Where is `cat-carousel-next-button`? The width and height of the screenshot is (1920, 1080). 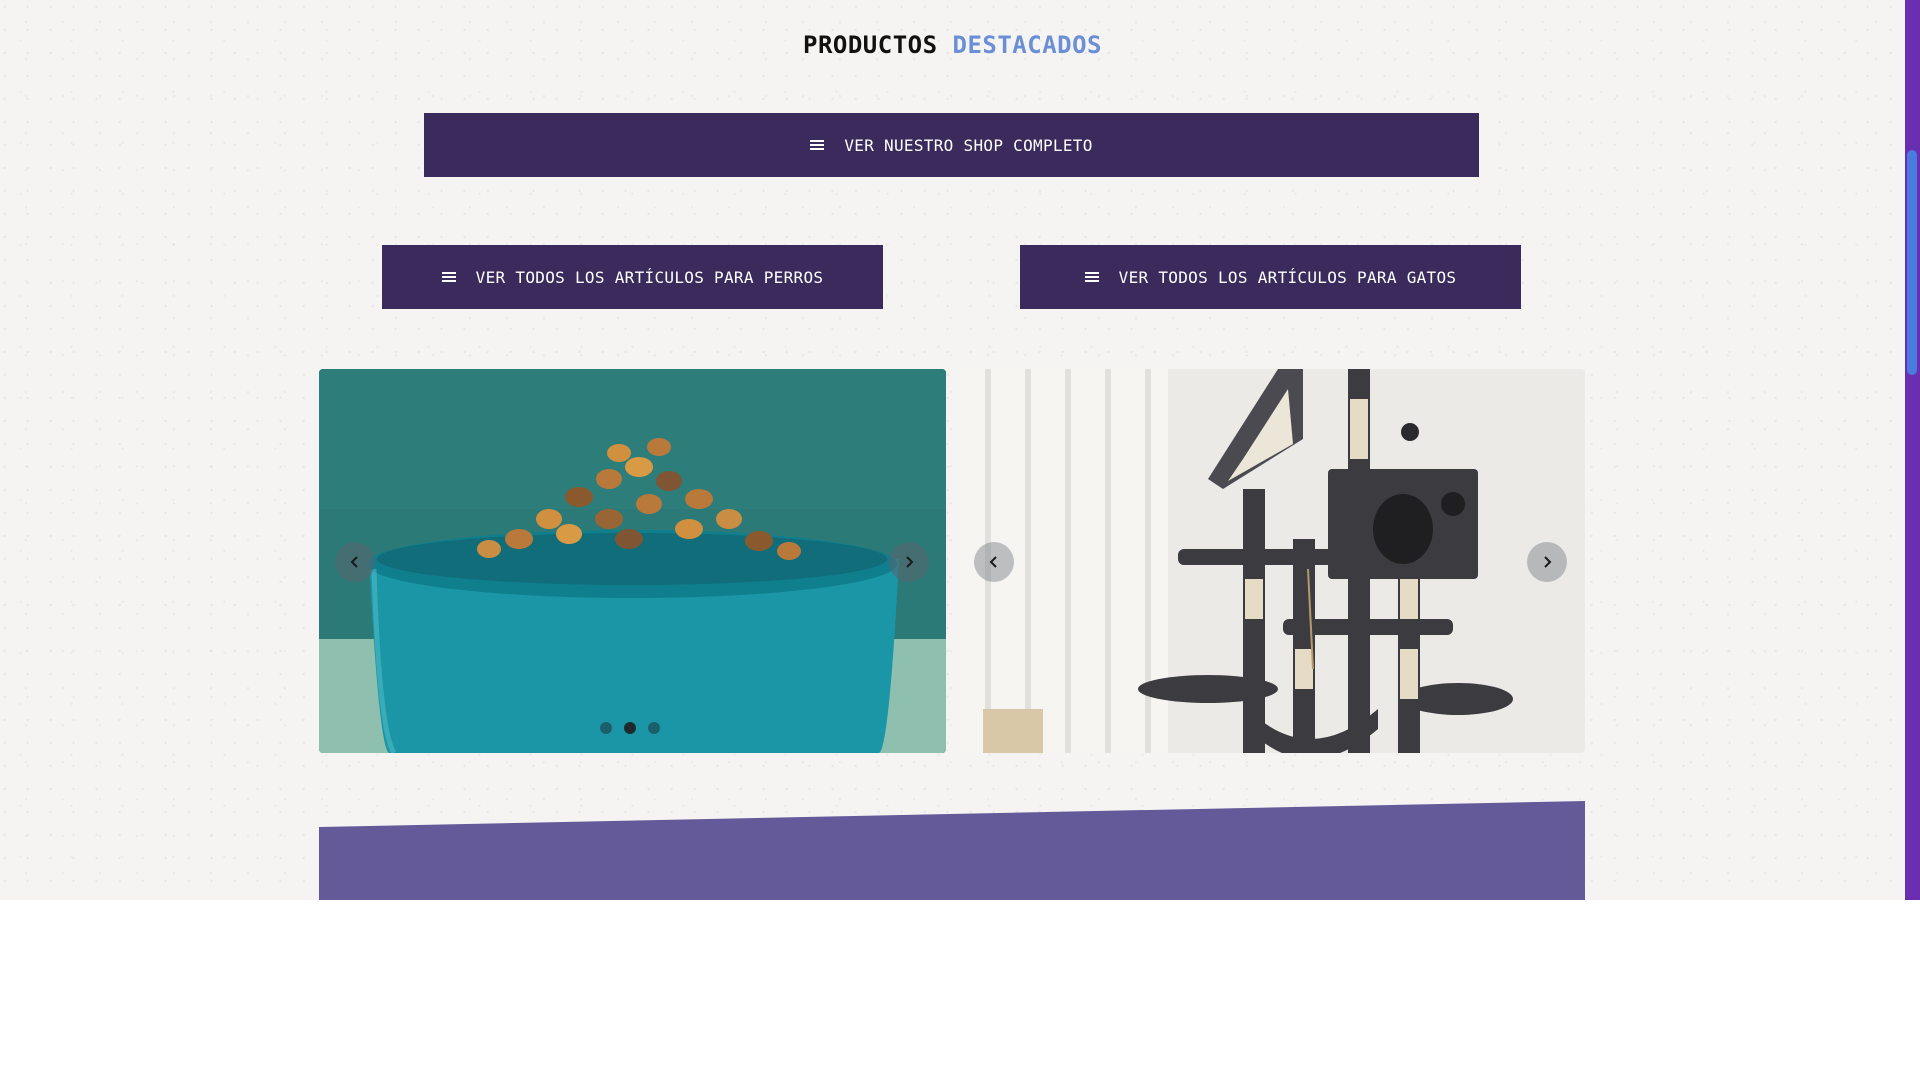
cat-carousel-next-button is located at coordinates (1547, 562).